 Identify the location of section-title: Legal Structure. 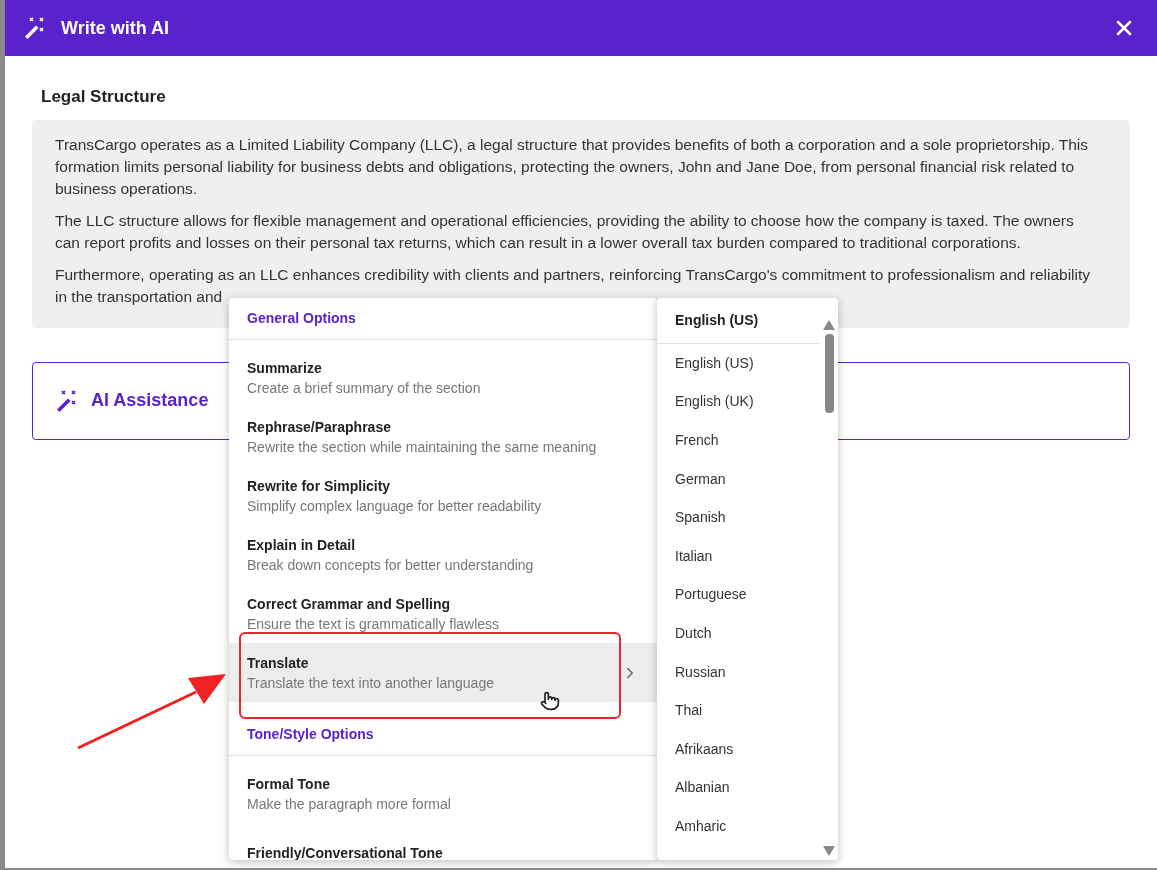
(103, 97).